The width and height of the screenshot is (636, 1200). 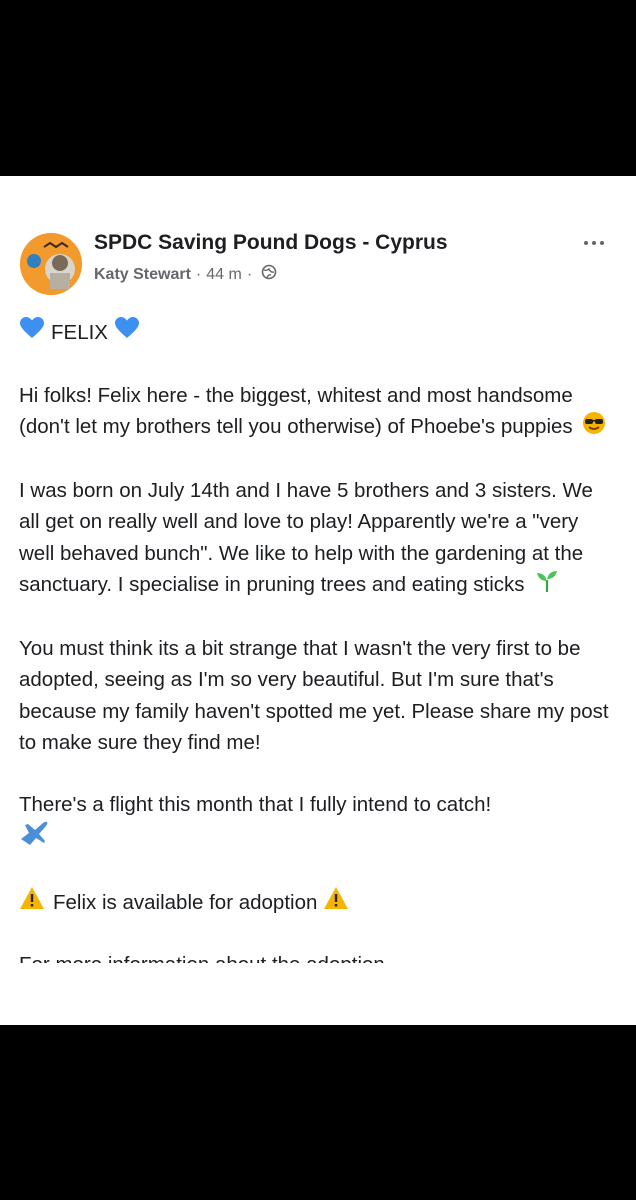 What do you see at coordinates (319, 956) in the screenshot?
I see `paragraph-more-info-partial: For more information about the adoption` at bounding box center [319, 956].